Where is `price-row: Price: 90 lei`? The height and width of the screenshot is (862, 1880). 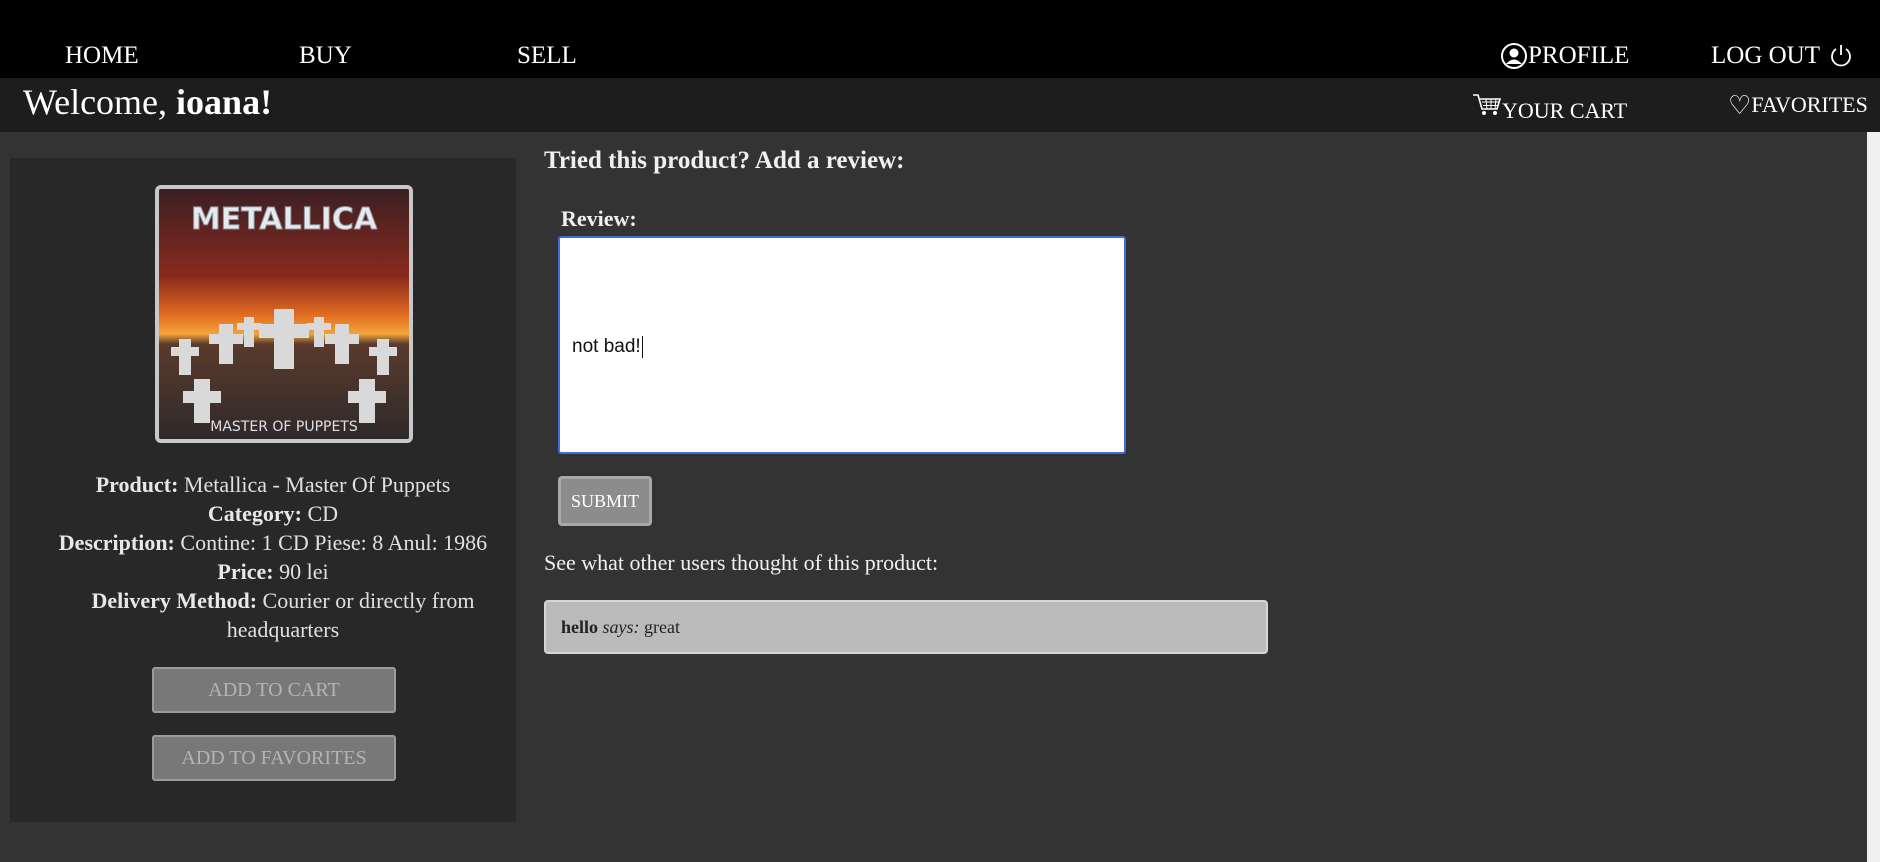
price-row: Price: 90 lei is located at coordinates (273, 571).